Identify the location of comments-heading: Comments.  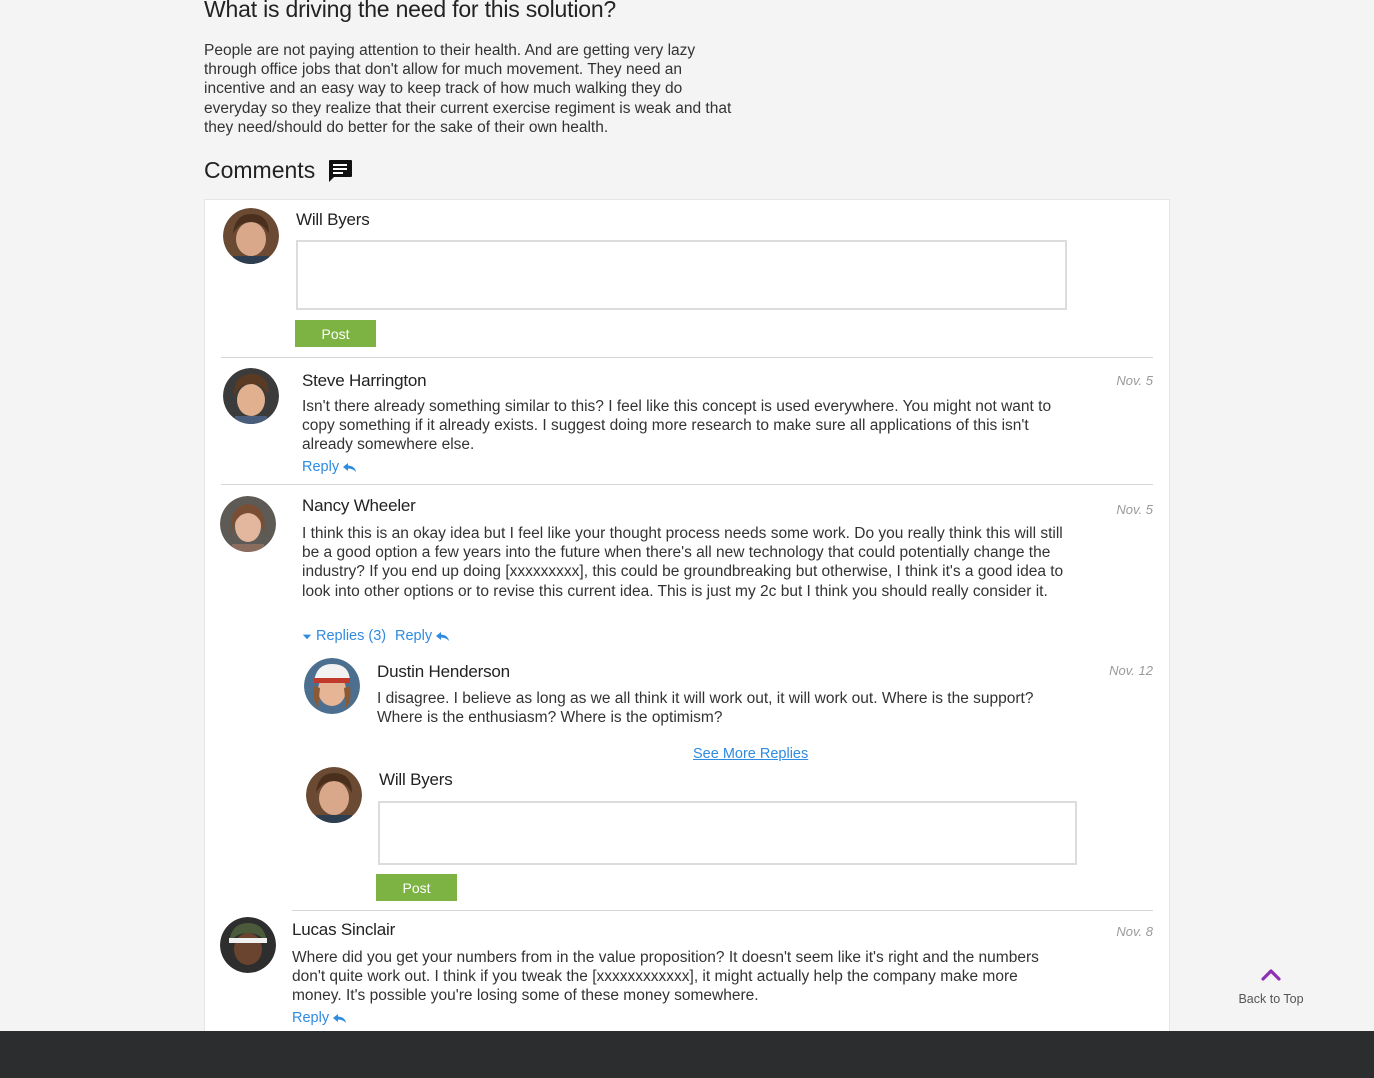
(278, 170).